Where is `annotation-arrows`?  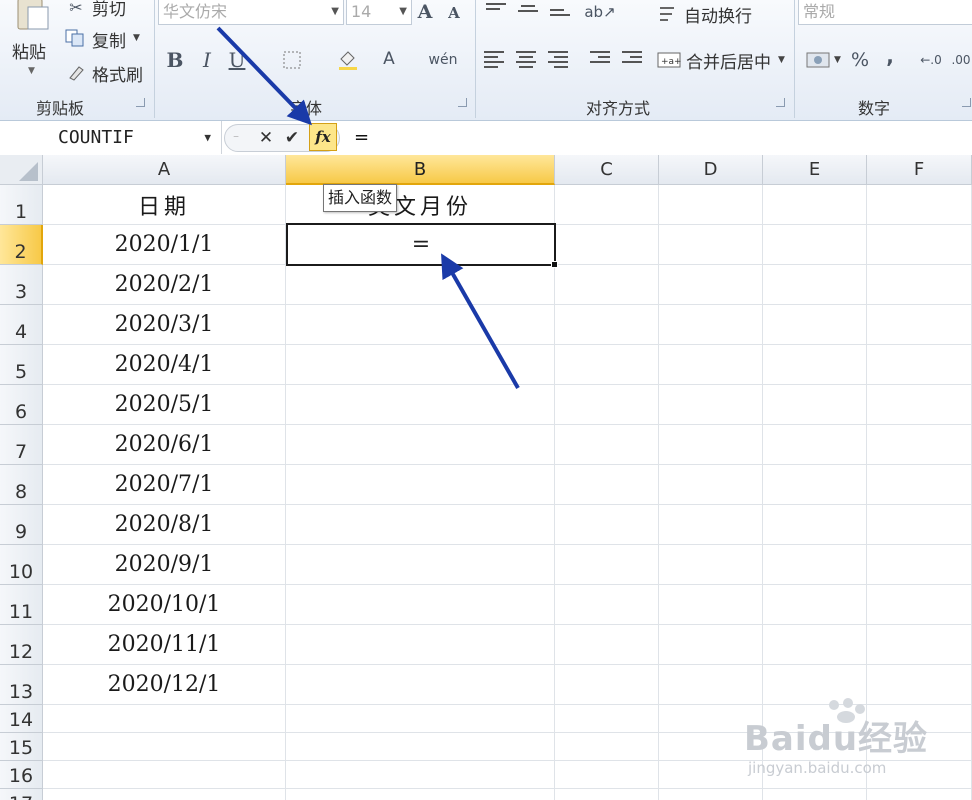 annotation-arrows is located at coordinates (368, 207).